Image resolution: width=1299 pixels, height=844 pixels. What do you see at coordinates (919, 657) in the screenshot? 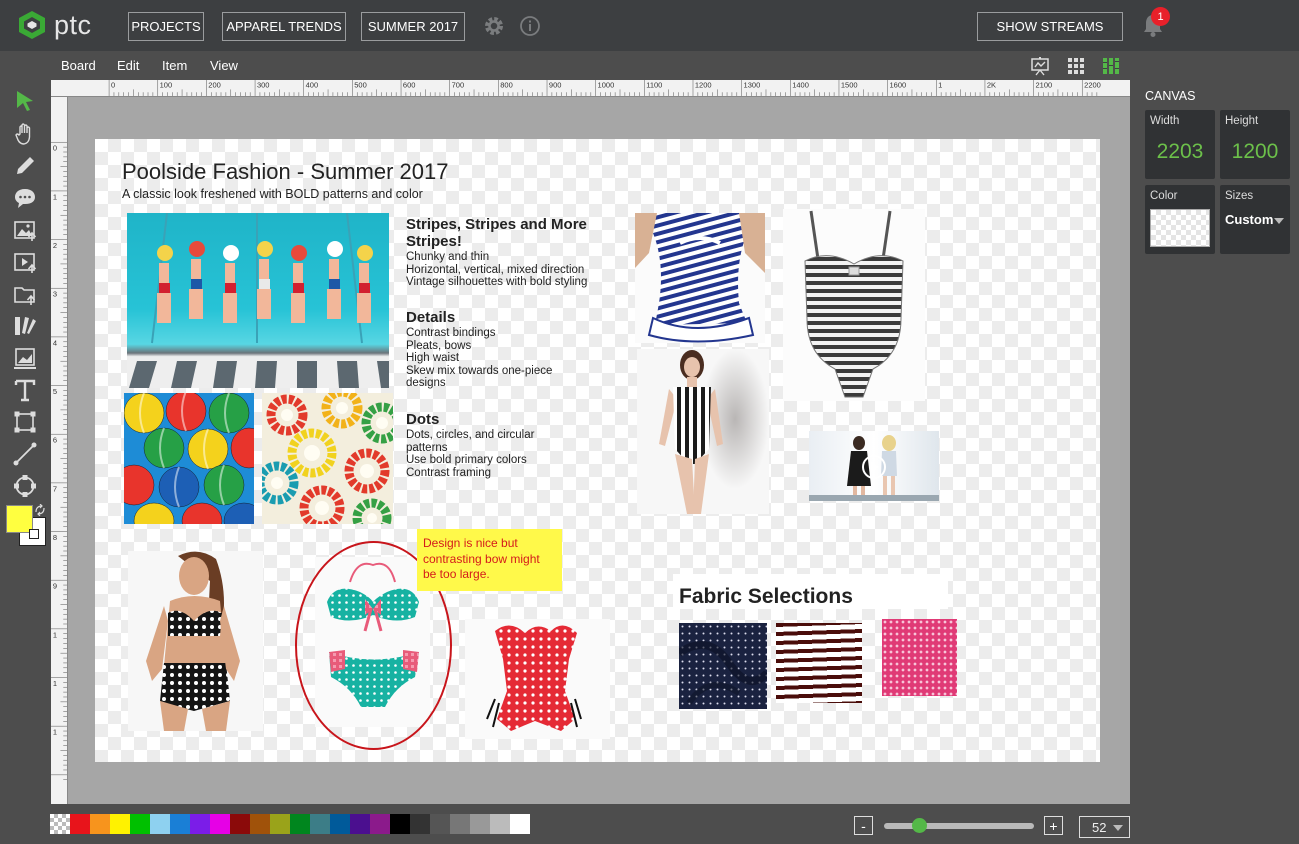
I see `pink-dot-fabric-swatch` at bounding box center [919, 657].